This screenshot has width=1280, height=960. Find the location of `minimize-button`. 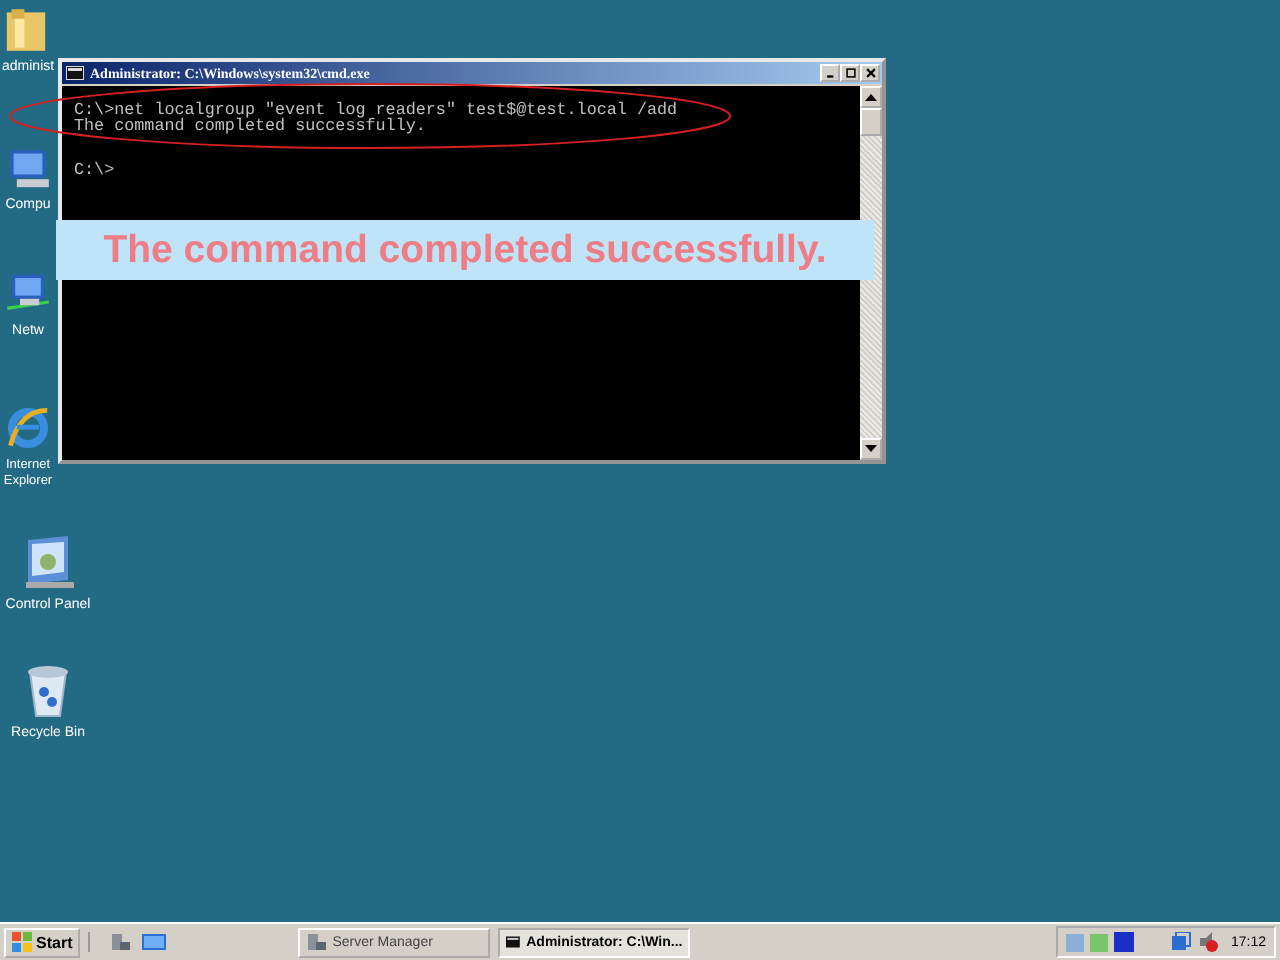

minimize-button is located at coordinates (830, 73).